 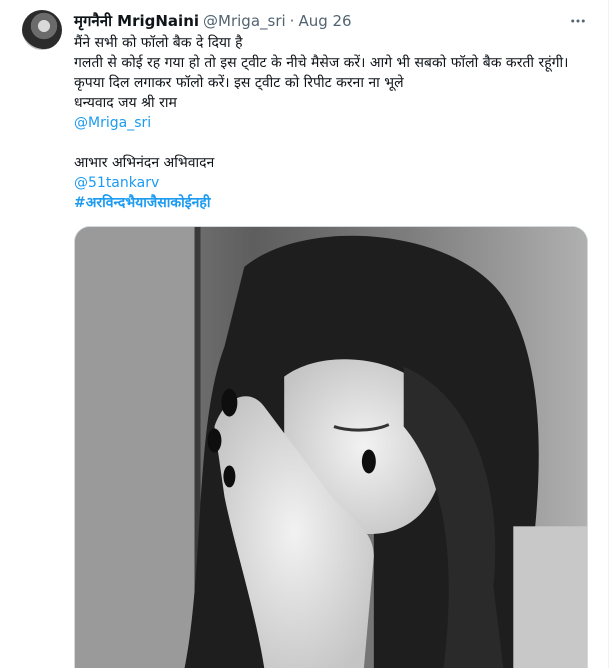 I want to click on tweet-line-1: मैंने सभी को फॉलो बैक दे दिया है, so click(x=158, y=43).